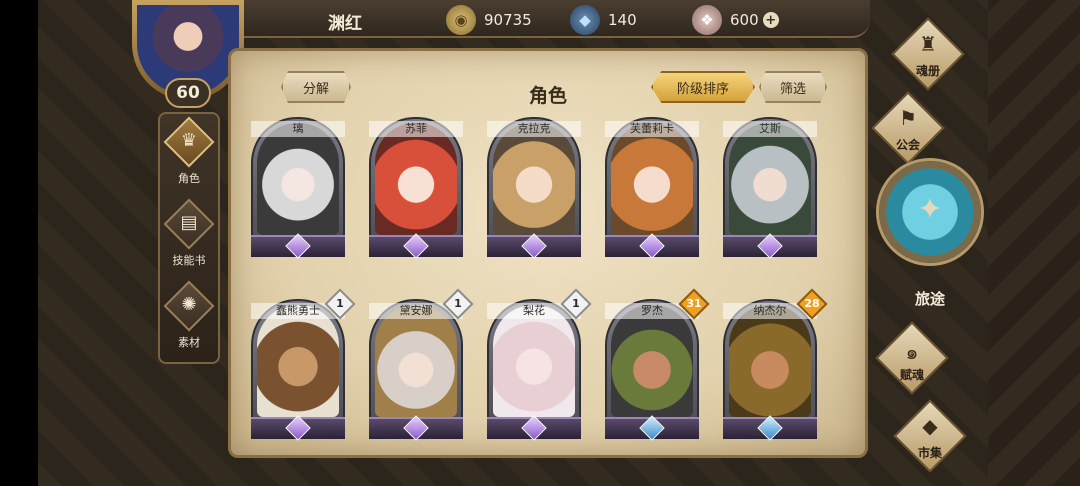 This screenshot has height=486, width=1080. What do you see at coordinates (189, 178) in the screenshot?
I see `nav-label-characters: 角色` at bounding box center [189, 178].